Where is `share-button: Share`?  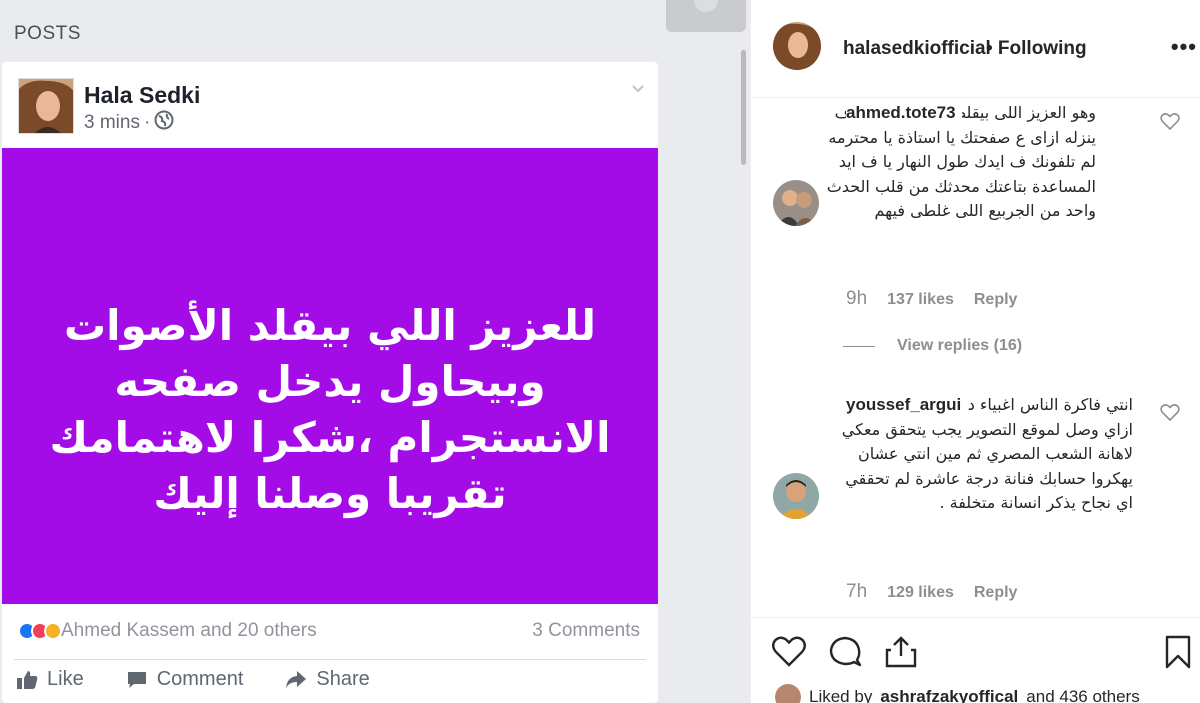 share-button: Share is located at coordinates (327, 679).